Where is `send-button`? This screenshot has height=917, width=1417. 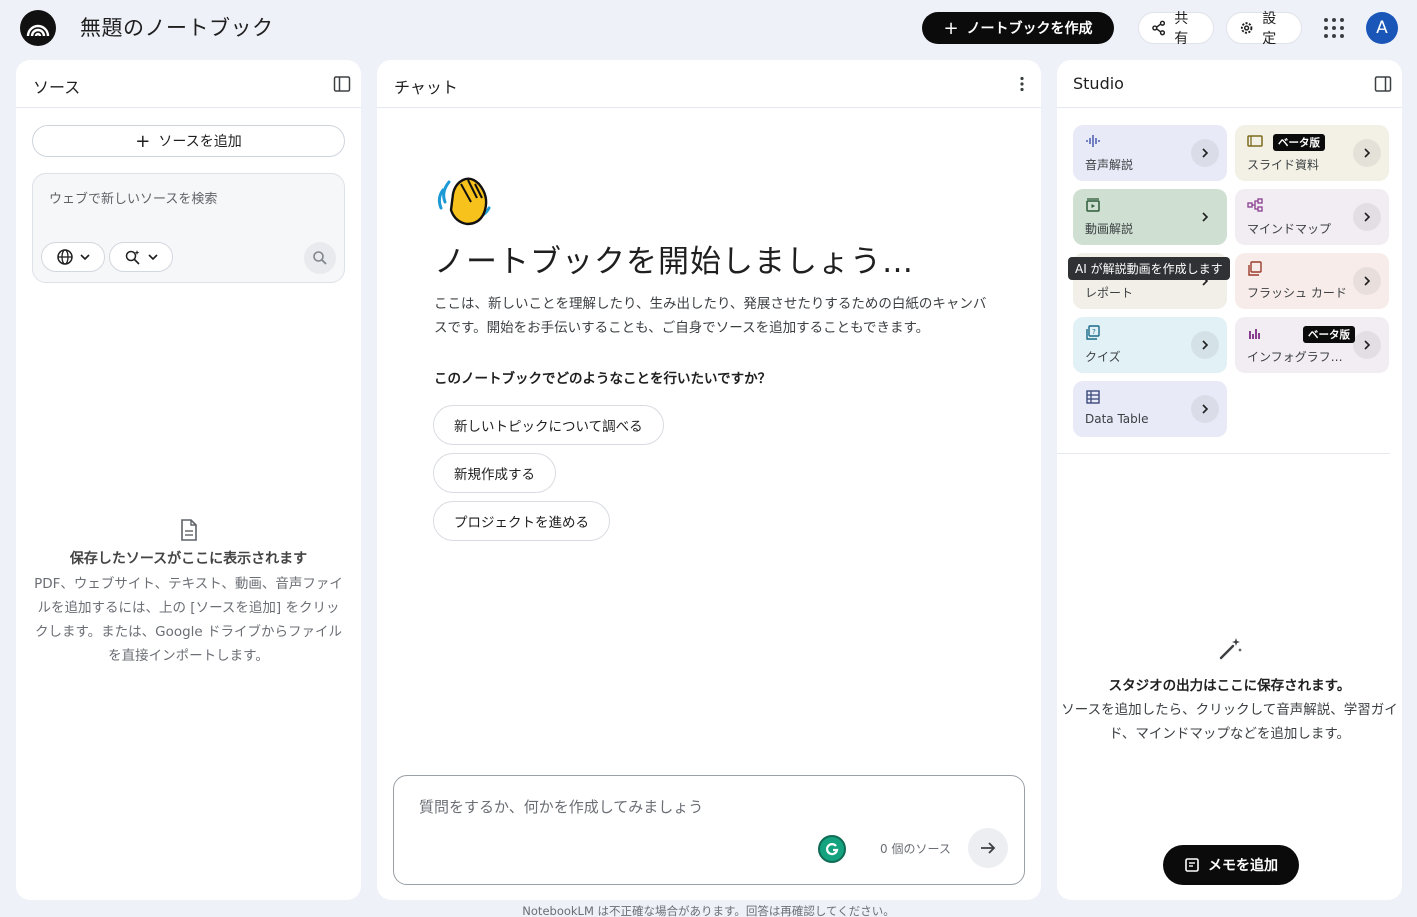
send-button is located at coordinates (988, 848).